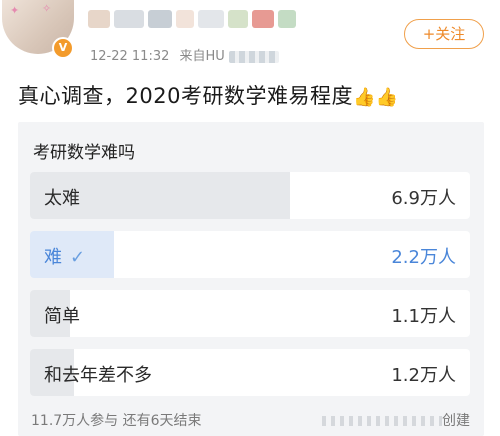 This screenshot has height=436, width=500. What do you see at coordinates (130, 56) in the screenshot?
I see `post-time: 12-22 11:32` at bounding box center [130, 56].